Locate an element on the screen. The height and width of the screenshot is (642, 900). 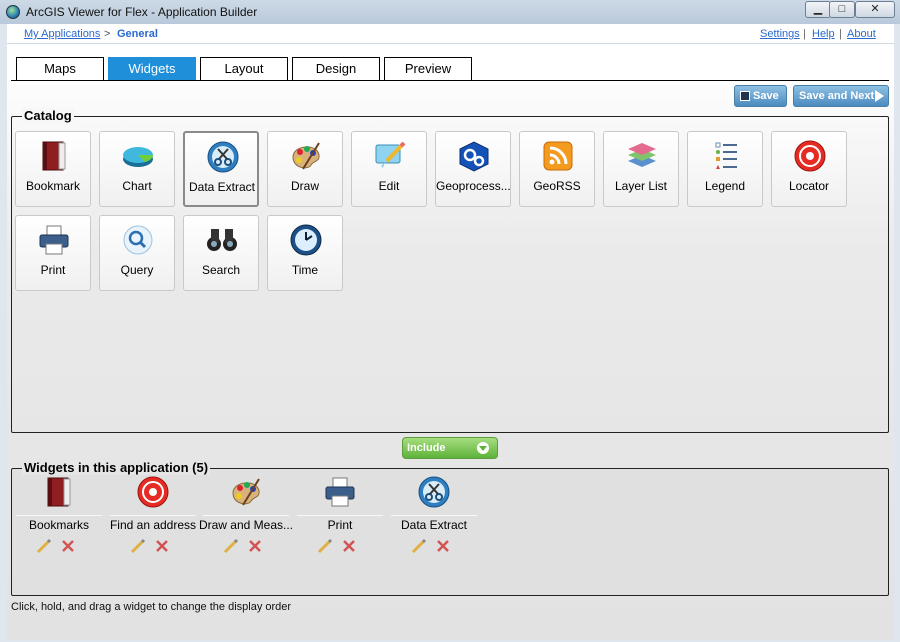
widget-tile-label: Query is located at coordinates (137, 270).